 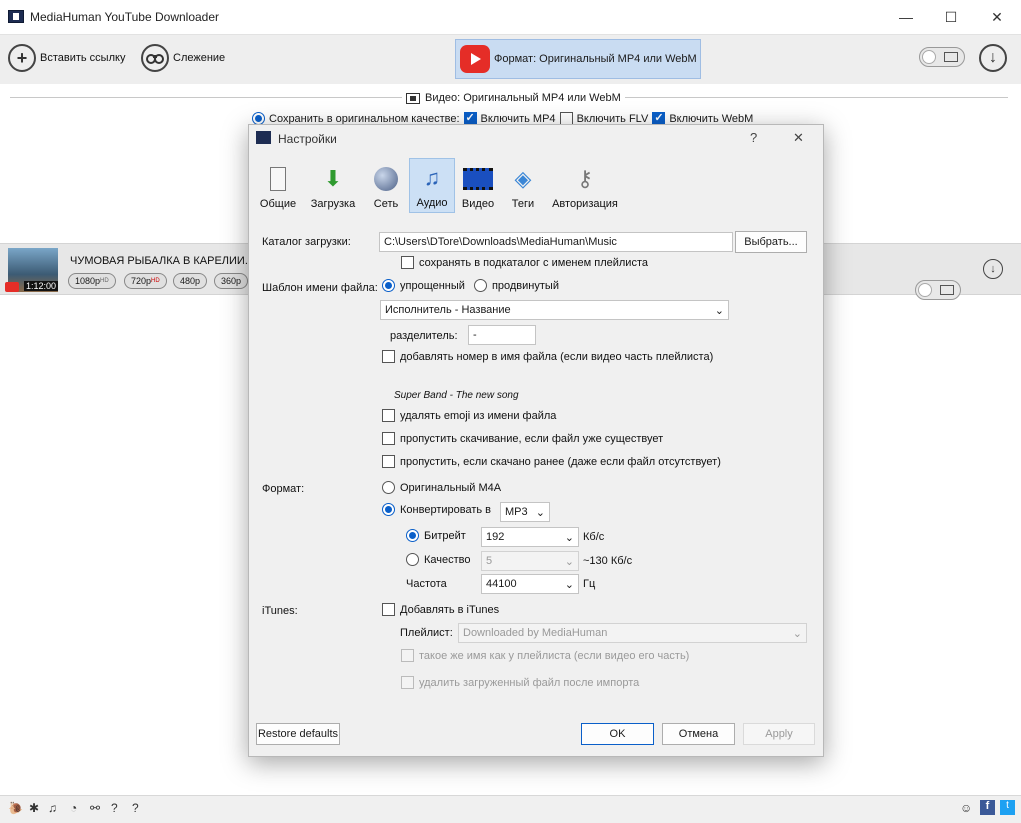 What do you see at coordinates (595, 59) in the screenshot?
I see `format-label: Формат: Оригинальный MP4 или WebM` at bounding box center [595, 59].